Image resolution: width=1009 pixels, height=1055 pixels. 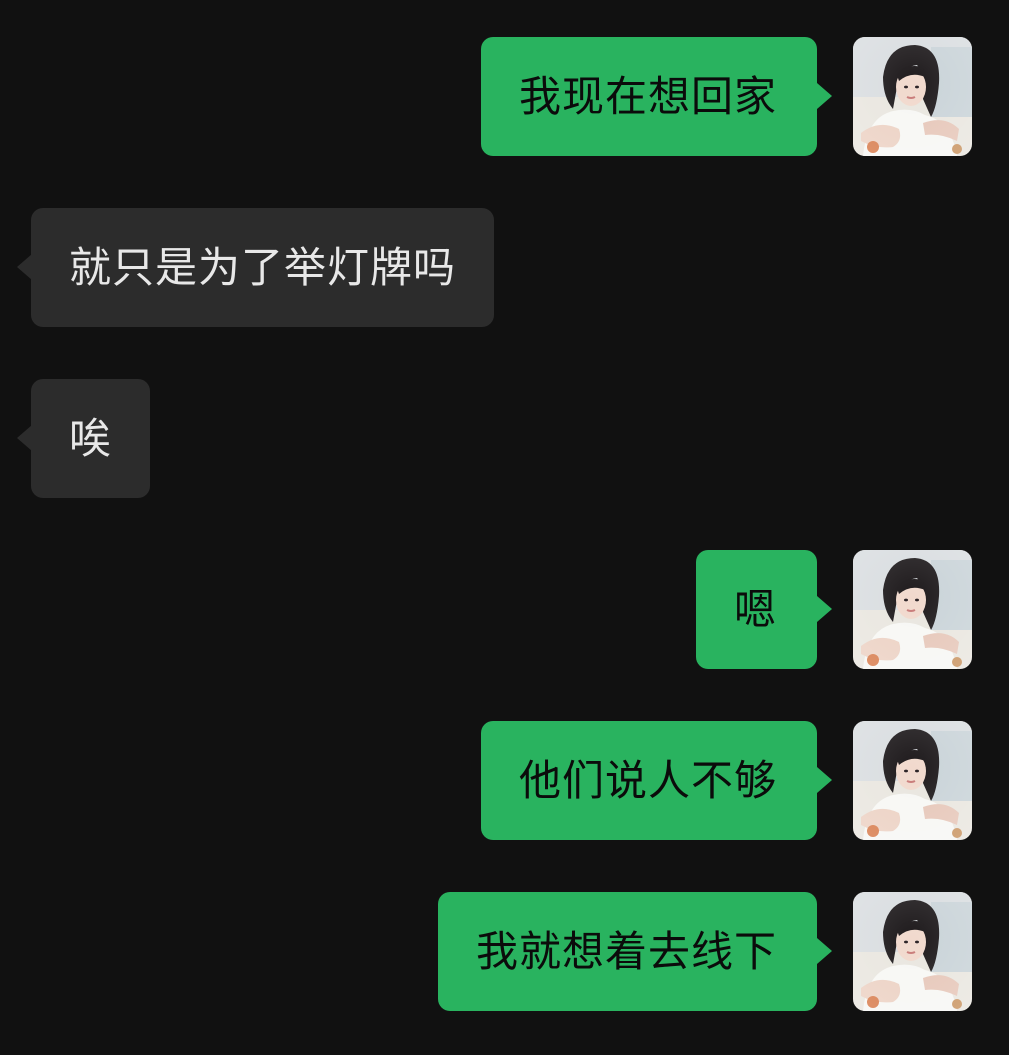 I want to click on message-text: 唉, so click(x=91, y=438).